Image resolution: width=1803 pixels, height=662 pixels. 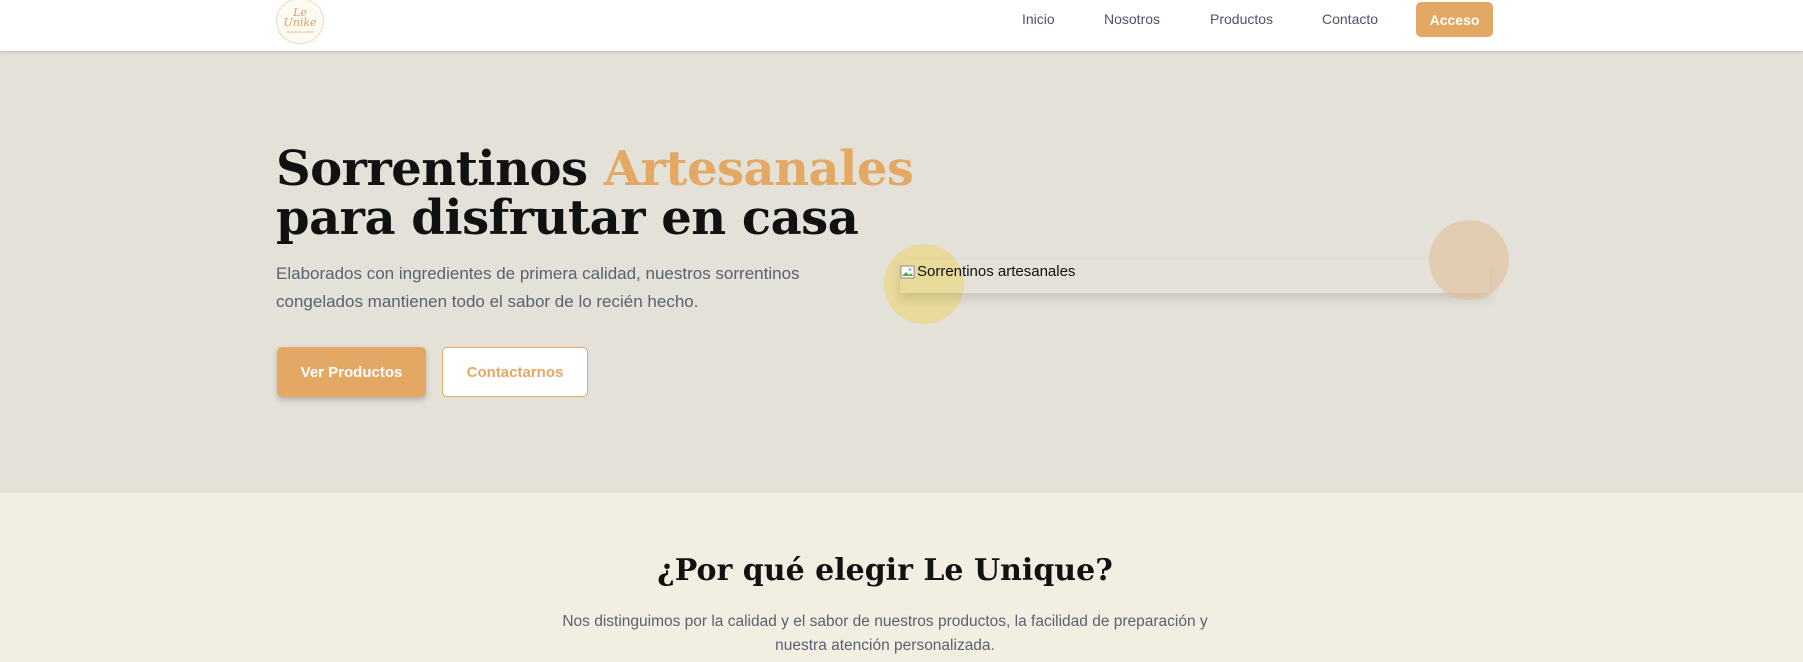 What do you see at coordinates (515, 372) in the screenshot?
I see `contact-button: Contactarnos` at bounding box center [515, 372].